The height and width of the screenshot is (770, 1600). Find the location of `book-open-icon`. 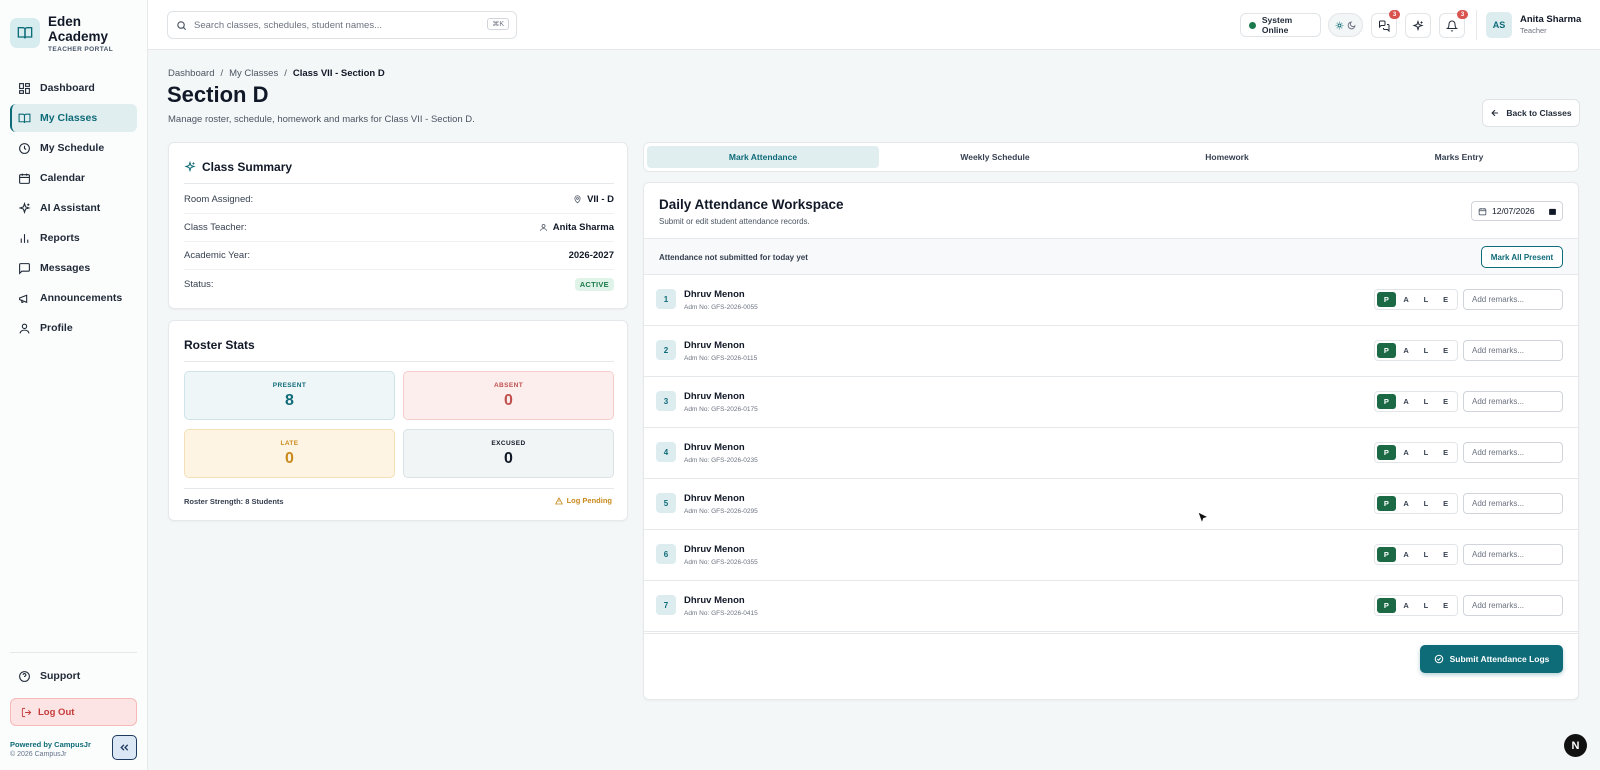

book-open-icon is located at coordinates (25, 33).